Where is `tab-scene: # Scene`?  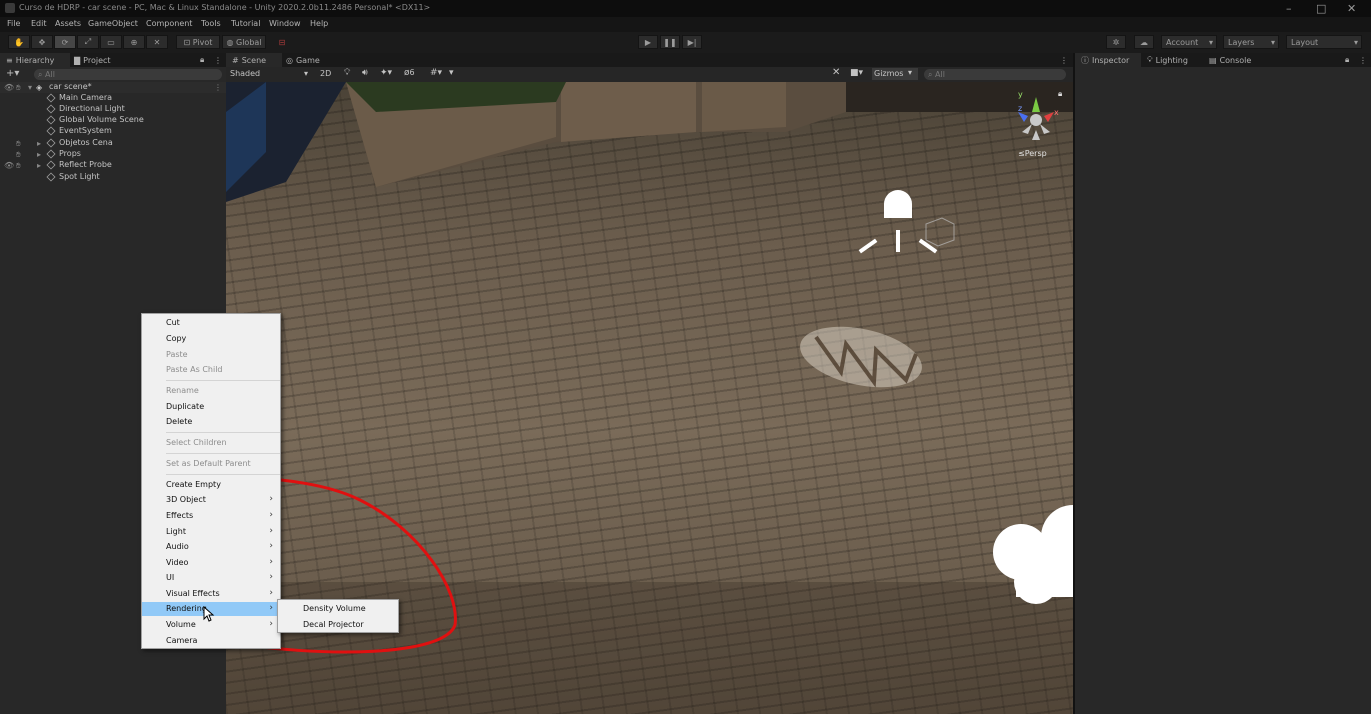
tab-scene: # Scene is located at coordinates (254, 60).